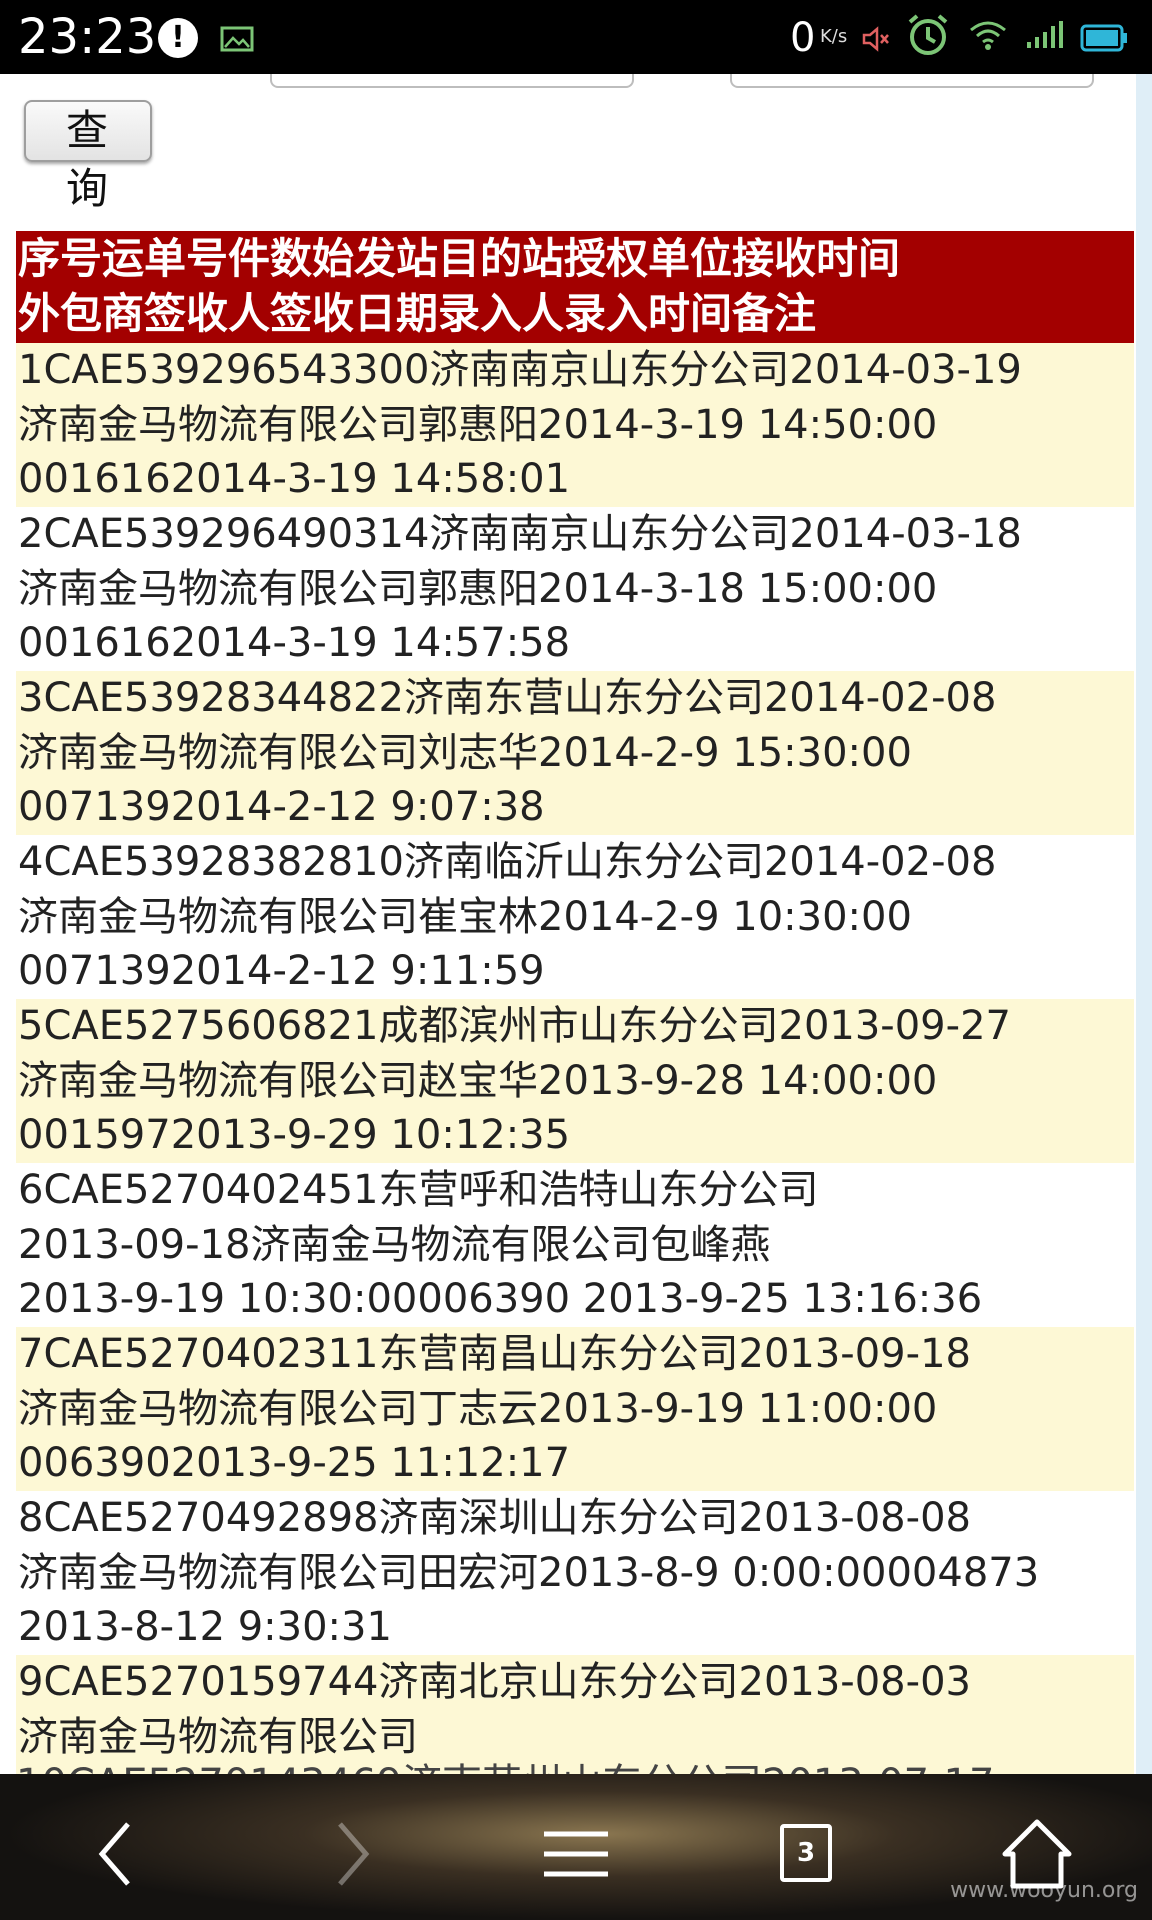 Image resolution: width=1152 pixels, height=1920 pixels. I want to click on row-text: 济南金马物流有限公司刘志华2014-2-9 15:30:00, so click(465, 752).